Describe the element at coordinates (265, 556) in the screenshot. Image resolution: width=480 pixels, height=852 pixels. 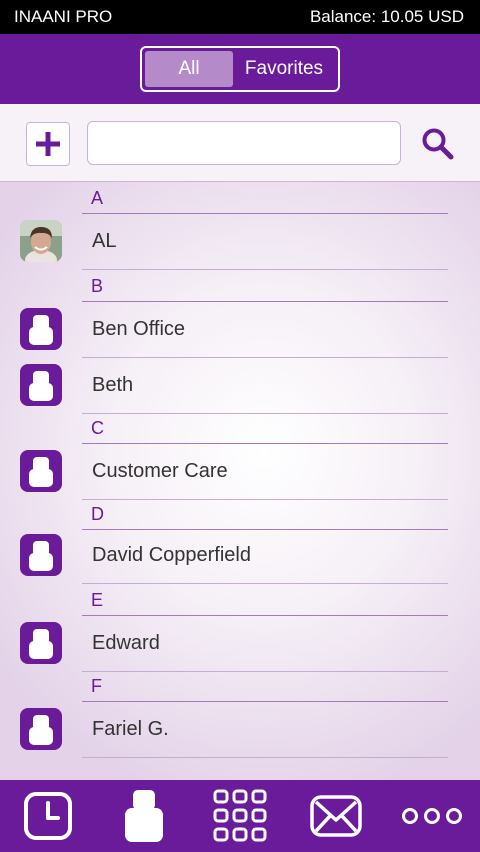
I see `contact-name: David Copperfield` at that location.